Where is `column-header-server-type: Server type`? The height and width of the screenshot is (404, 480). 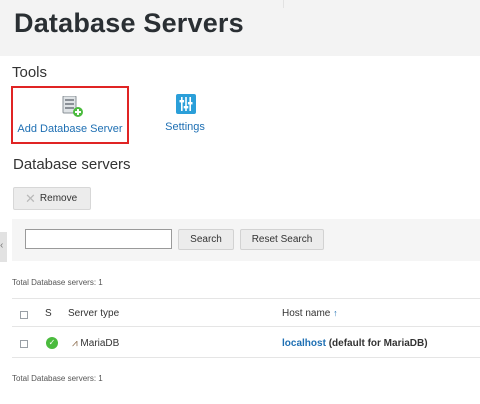
column-header-server-type: Server type is located at coordinates (93, 313).